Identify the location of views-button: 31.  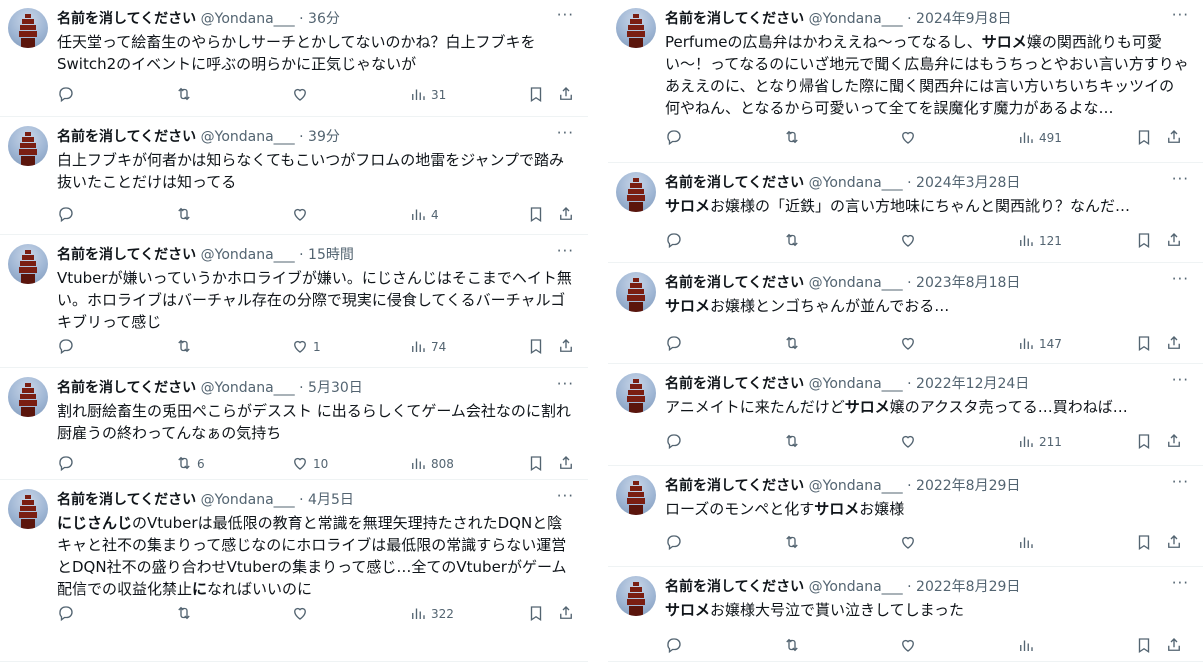
(427, 95).